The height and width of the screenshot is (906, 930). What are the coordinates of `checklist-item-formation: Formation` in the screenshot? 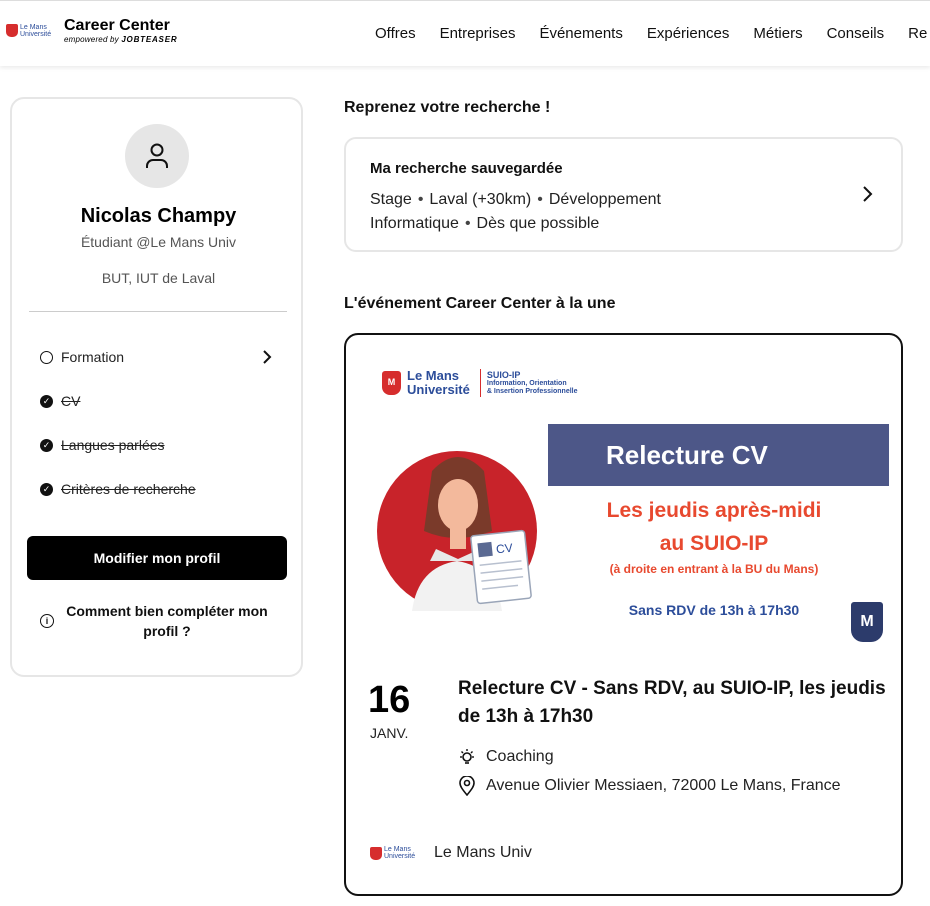 It's located at (156, 357).